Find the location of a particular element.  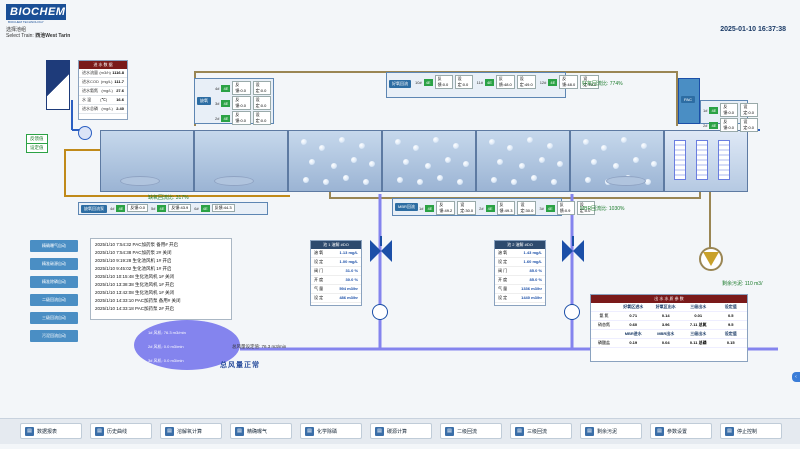

auto-mode-button: 三级回流自动 is located at coordinates (54, 318).